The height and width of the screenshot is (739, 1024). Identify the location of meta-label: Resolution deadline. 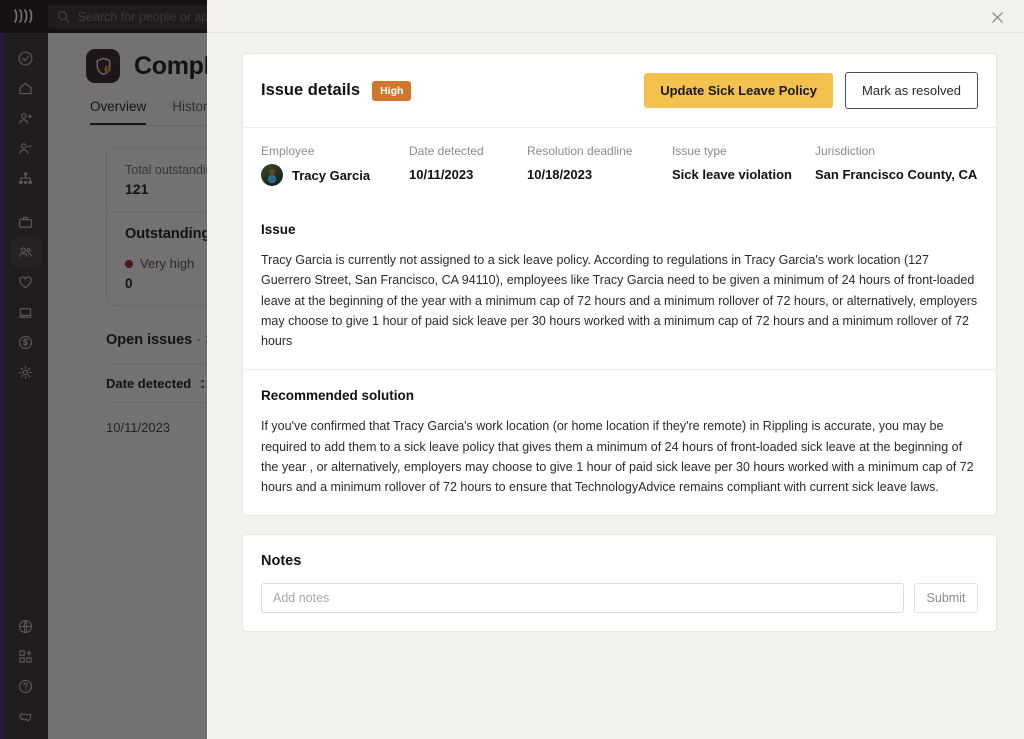
(580, 151).